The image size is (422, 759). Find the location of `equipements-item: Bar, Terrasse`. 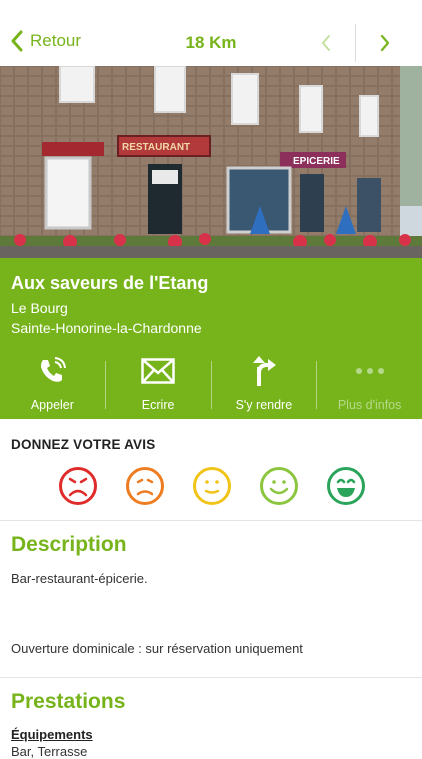

equipements-item: Bar, Terrasse is located at coordinates (49, 751).